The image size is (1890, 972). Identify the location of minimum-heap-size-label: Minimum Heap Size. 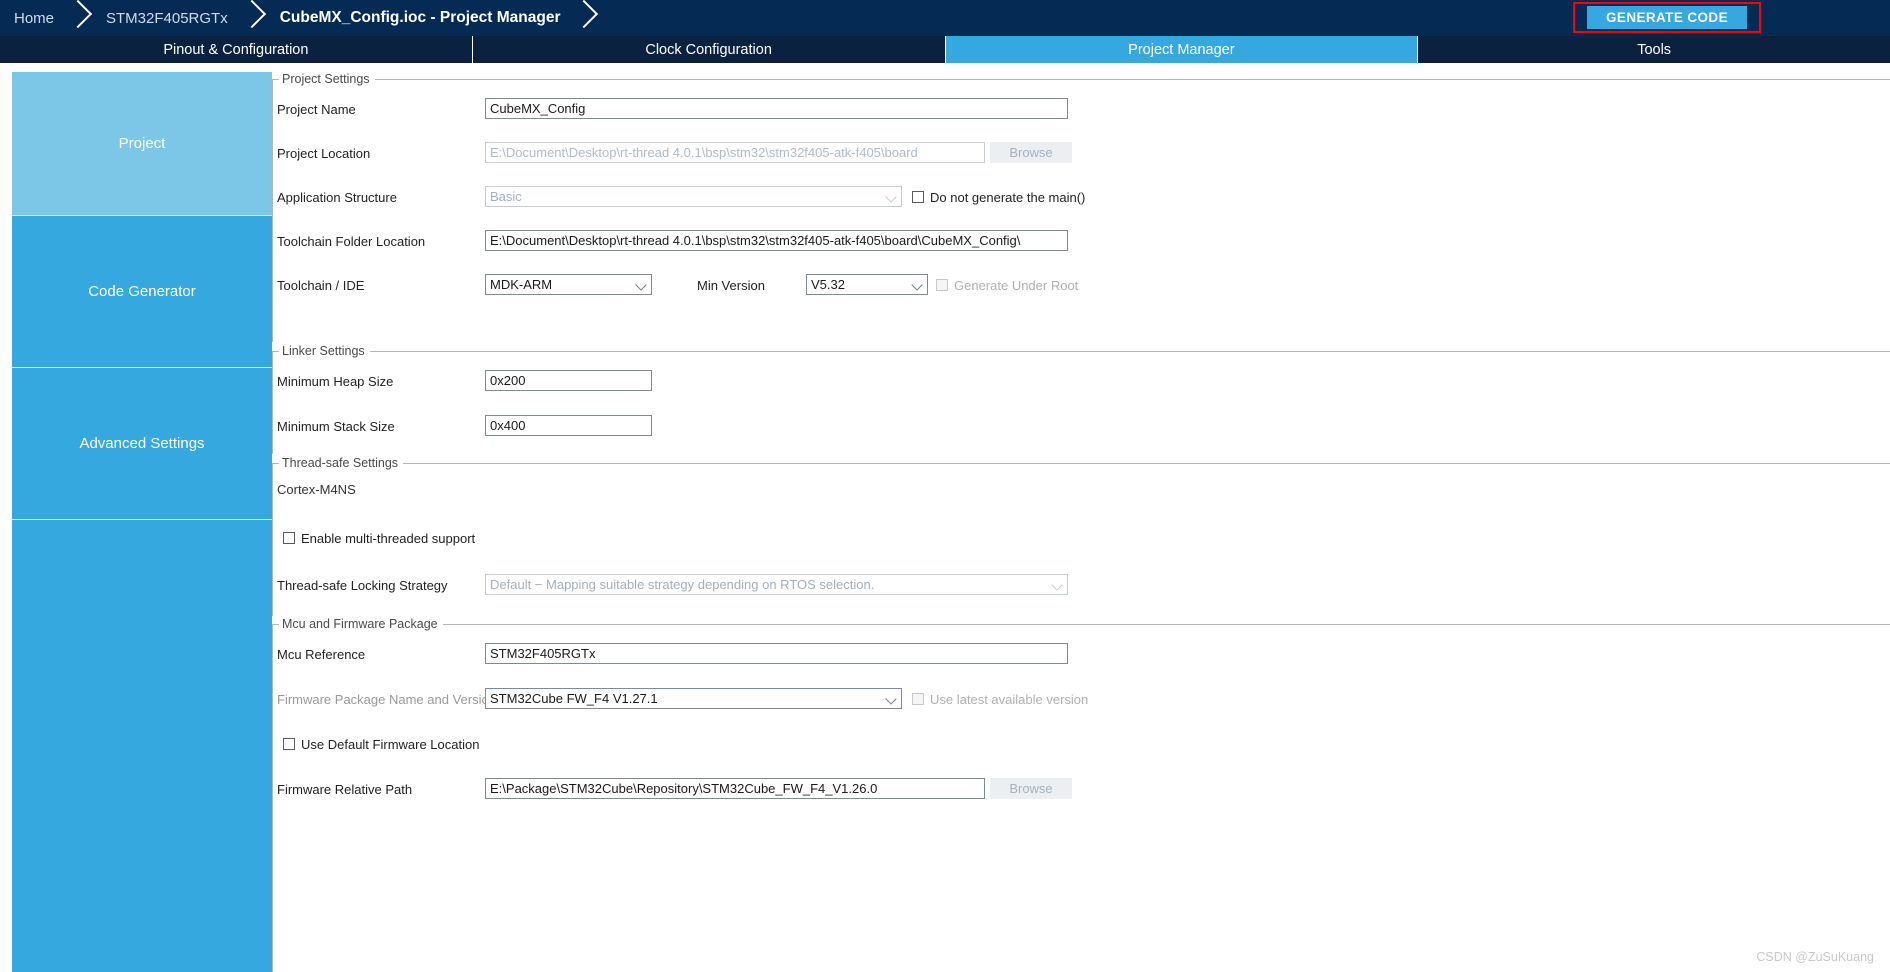
(335, 381).